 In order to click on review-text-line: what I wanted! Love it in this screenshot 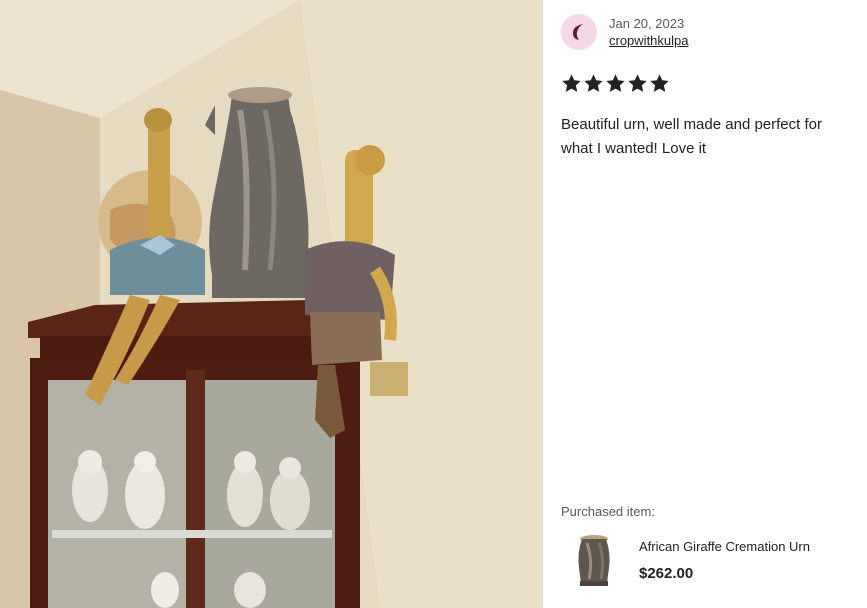, I will do `click(634, 148)`.